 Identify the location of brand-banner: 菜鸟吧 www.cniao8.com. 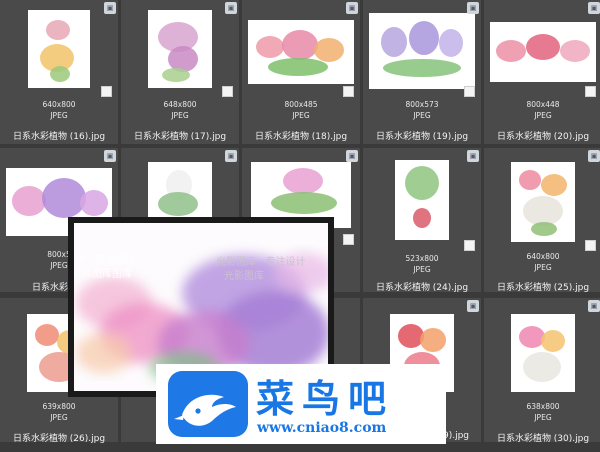
(301, 404).